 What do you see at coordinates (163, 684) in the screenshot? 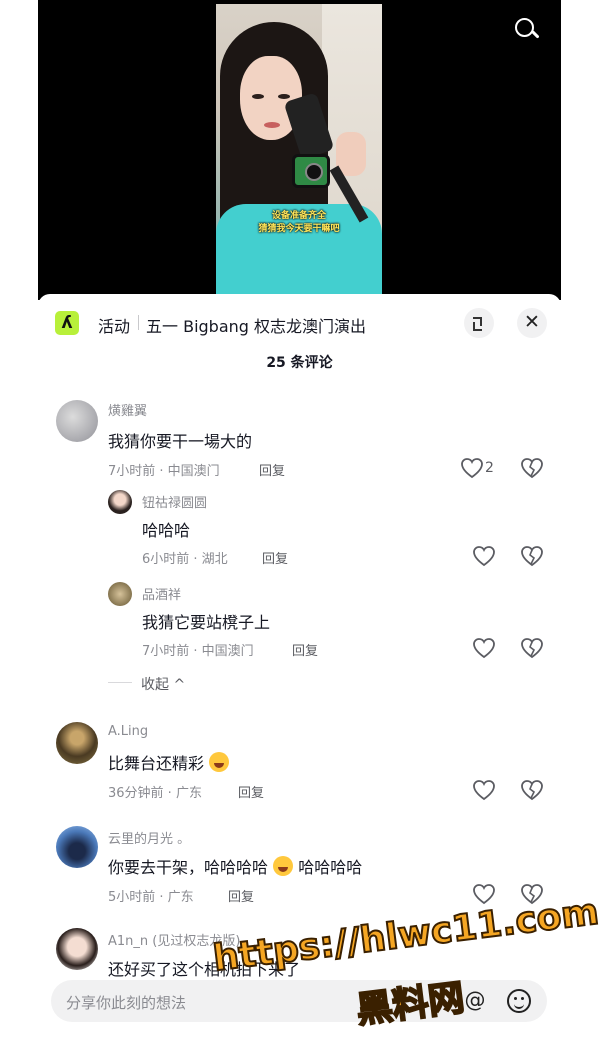
I see `collapse-replies-button: 收起 ^` at bounding box center [163, 684].